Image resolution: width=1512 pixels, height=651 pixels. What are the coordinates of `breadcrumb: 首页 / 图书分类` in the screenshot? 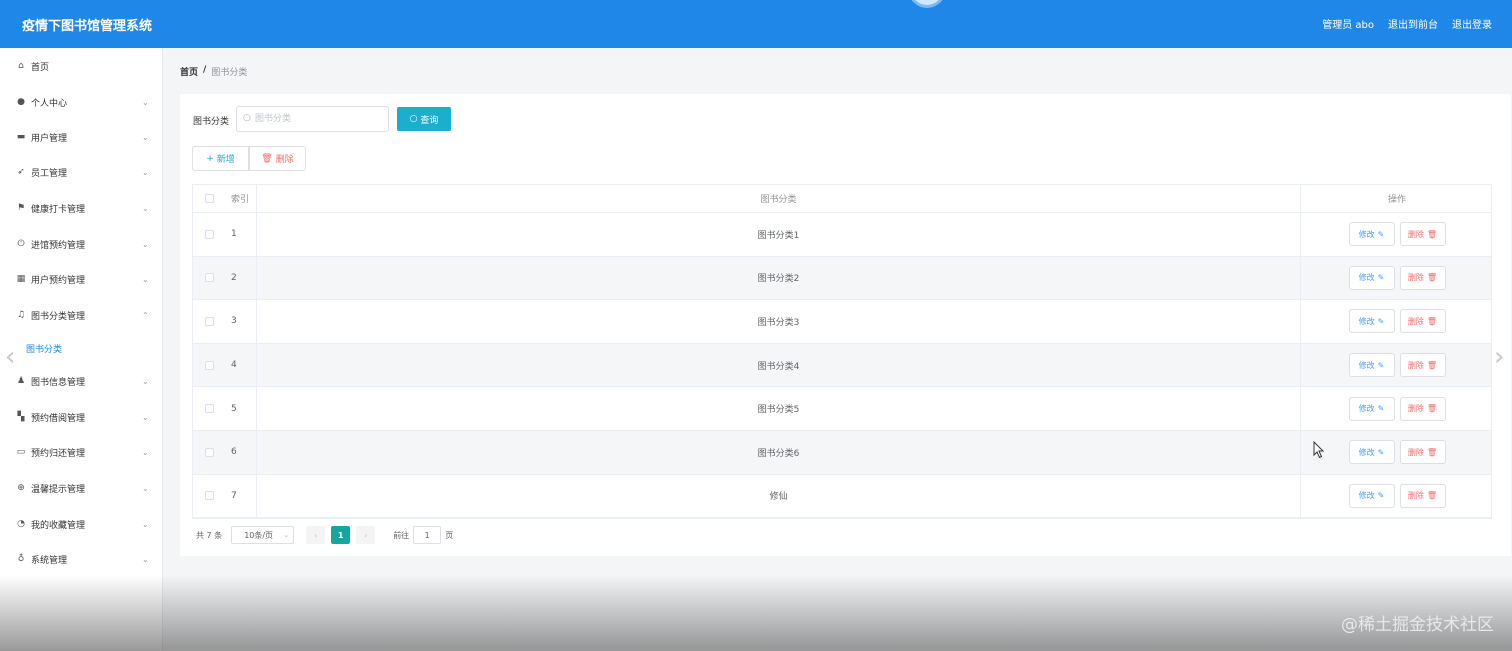 It's located at (213, 71).